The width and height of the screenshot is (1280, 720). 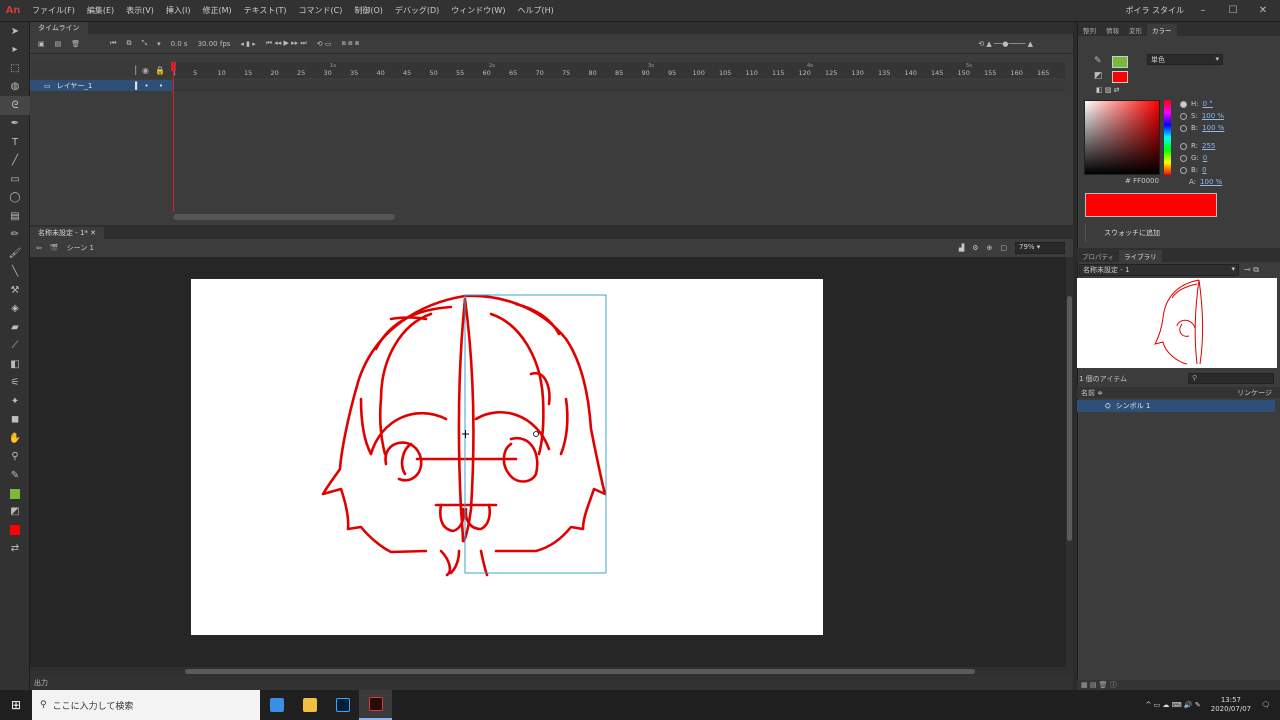 I want to click on fill-bucket-icon: ◩, so click(x=15, y=512).